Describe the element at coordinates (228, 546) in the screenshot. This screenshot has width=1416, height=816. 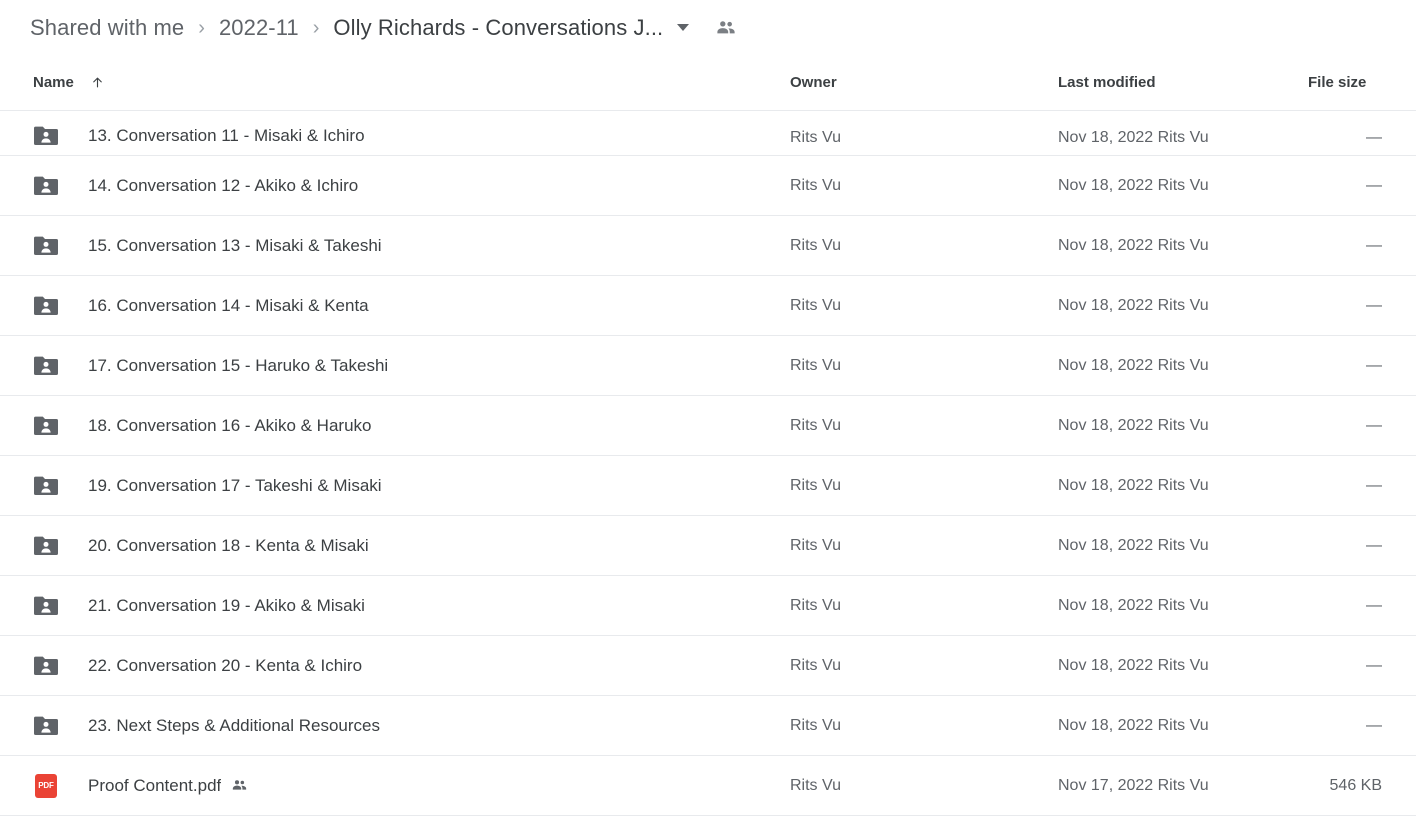
I see `file-name: 20. Conversation 18 - Kenta & Misaki` at that location.